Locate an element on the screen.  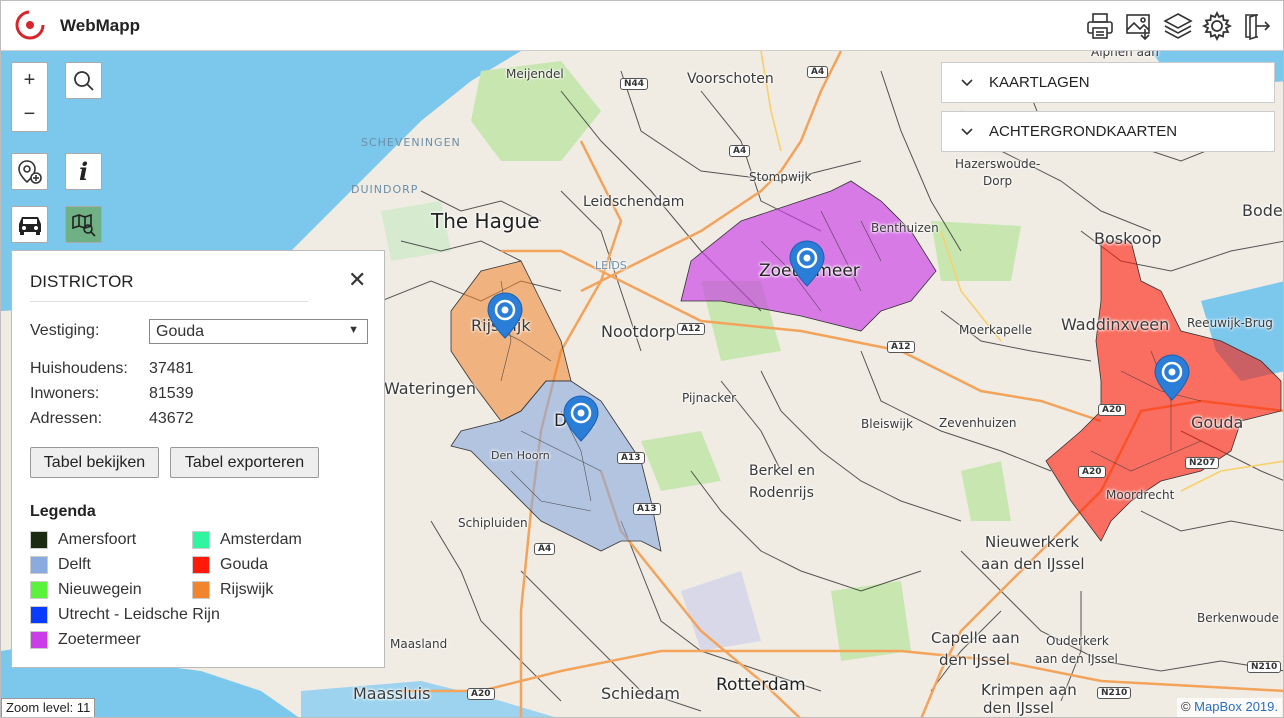
legend-item: Utrecht - Leidsche Rijn is located at coordinates (125, 615).